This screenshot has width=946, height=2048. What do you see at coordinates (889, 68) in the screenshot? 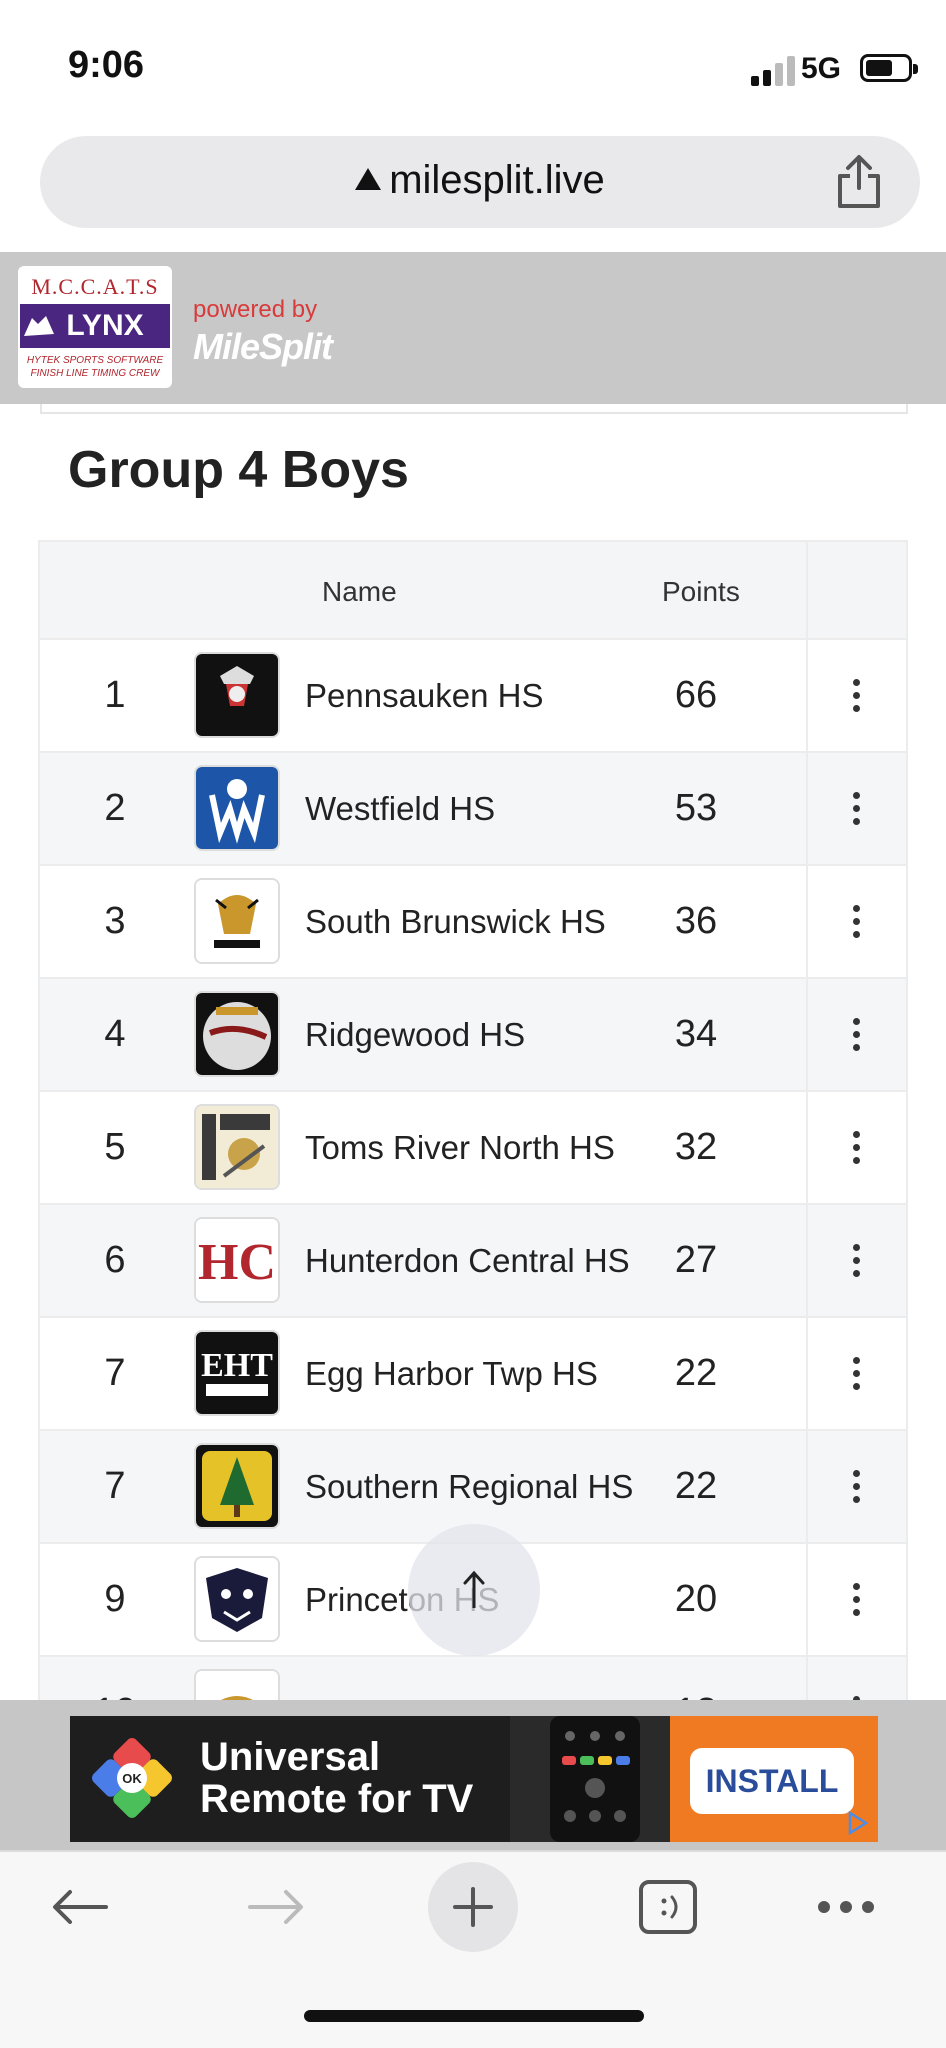
I see `battery-icon` at bounding box center [889, 68].